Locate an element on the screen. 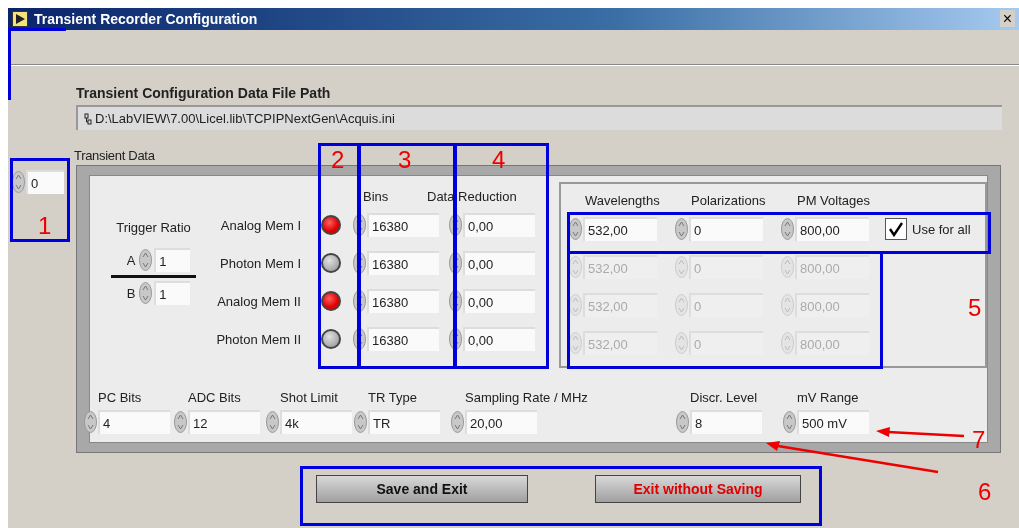 This screenshot has height=528, width=1019. annotation-number: 4 is located at coordinates (499, 160).